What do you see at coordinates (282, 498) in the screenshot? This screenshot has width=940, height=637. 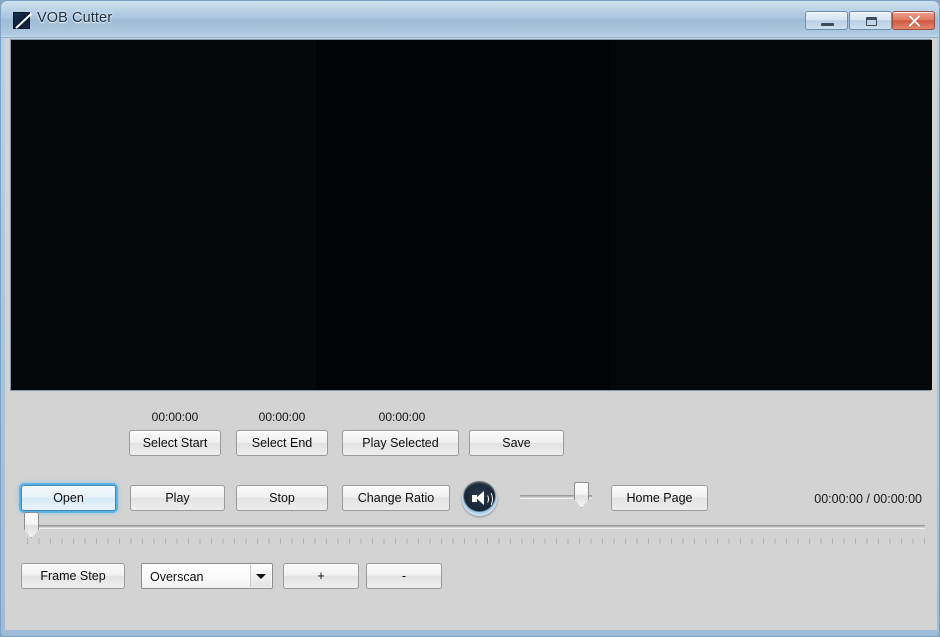 I see `stop-button: Stop` at bounding box center [282, 498].